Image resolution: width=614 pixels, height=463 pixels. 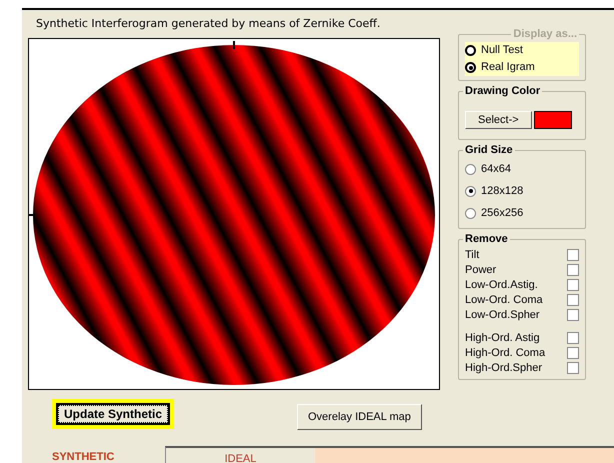 I want to click on option-label: Low-Ord.Astig., so click(x=501, y=285).